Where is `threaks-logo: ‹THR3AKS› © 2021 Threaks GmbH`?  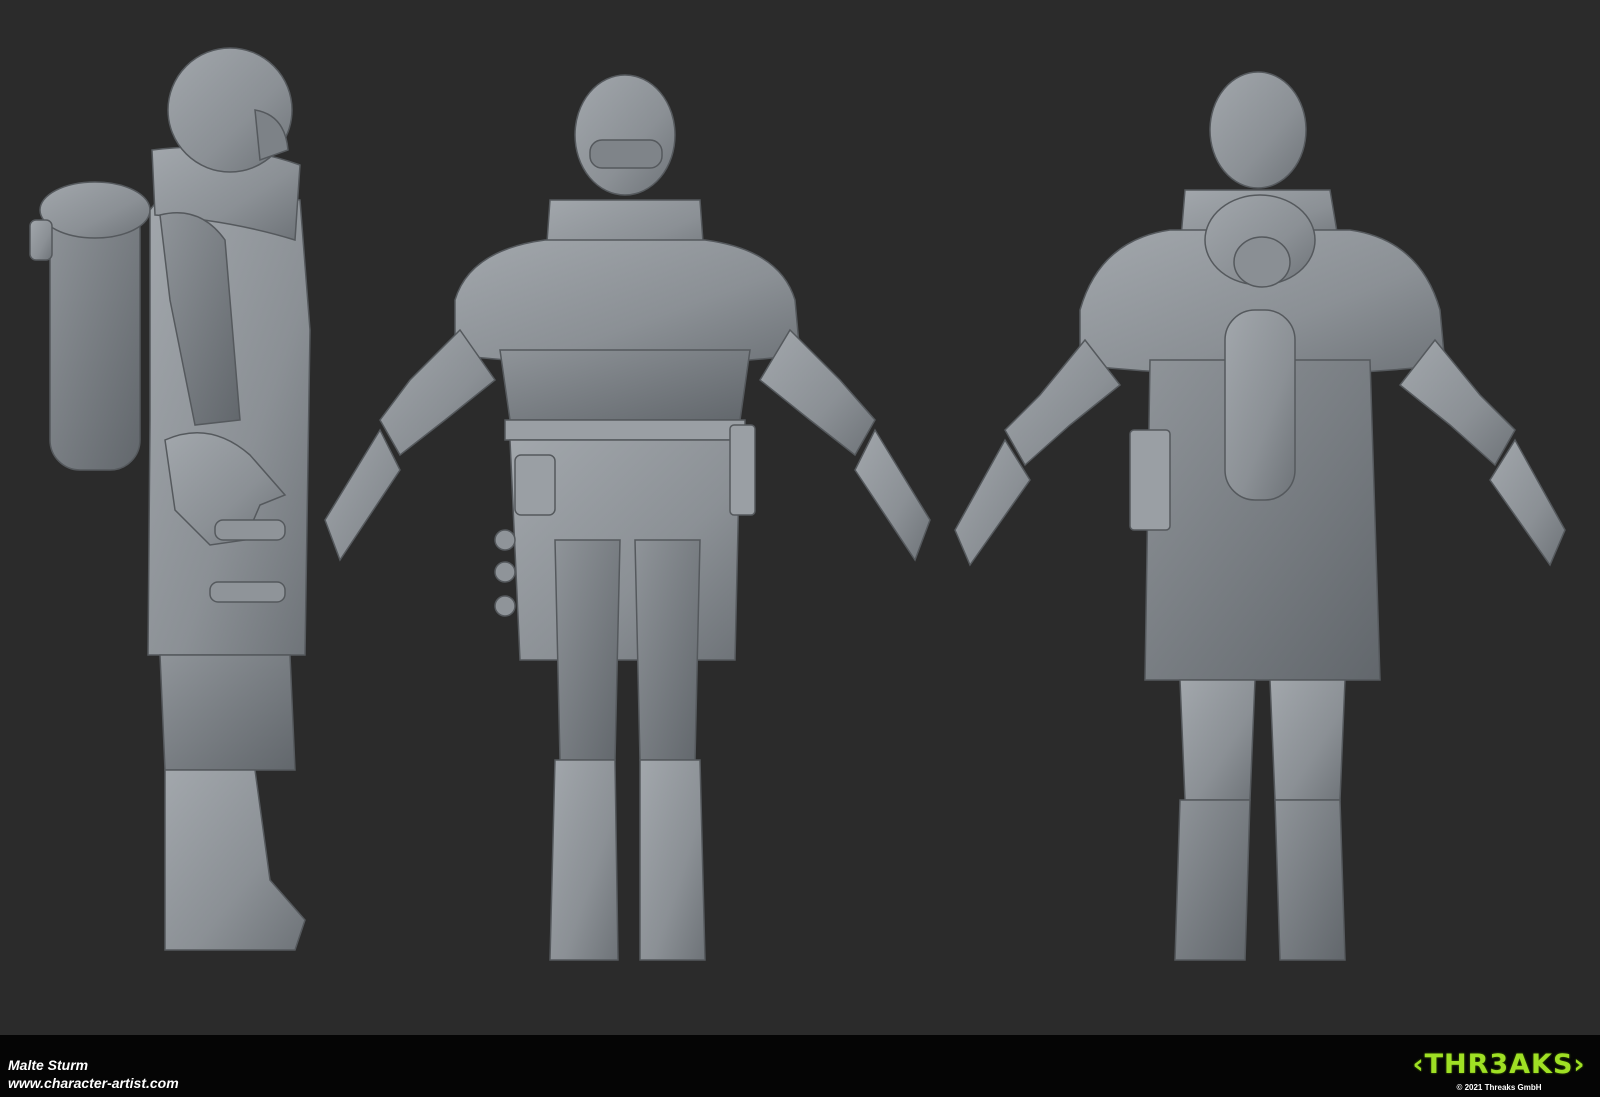 threaks-logo: ‹THR3AKS› © 2021 Threaks GmbH is located at coordinates (1499, 1073).